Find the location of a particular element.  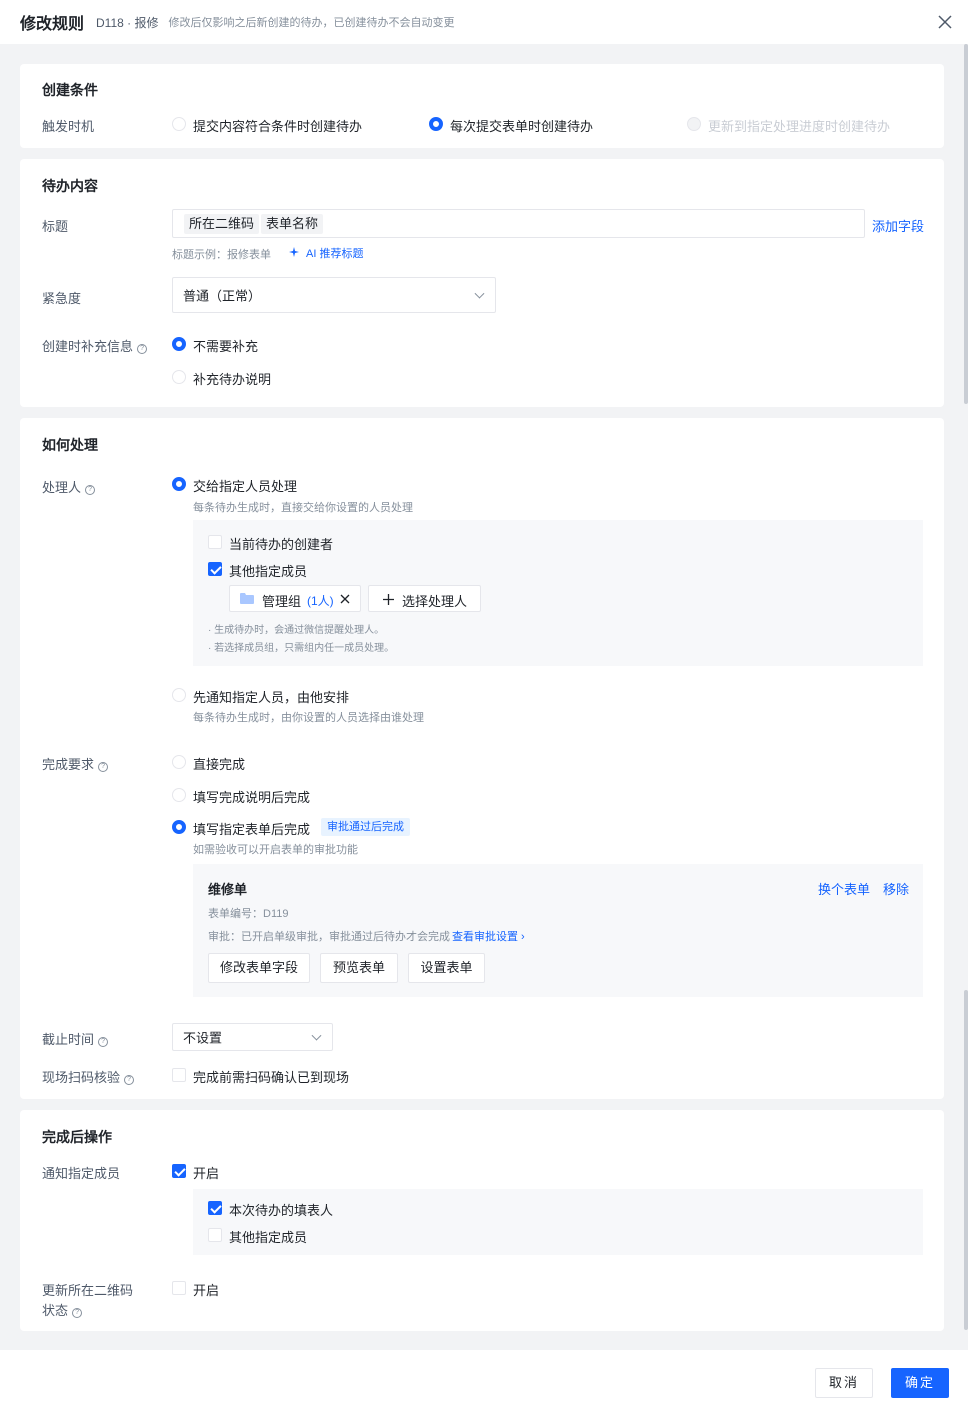

filler-checkbox-label: 本次待办的填表人 is located at coordinates (281, 1209).